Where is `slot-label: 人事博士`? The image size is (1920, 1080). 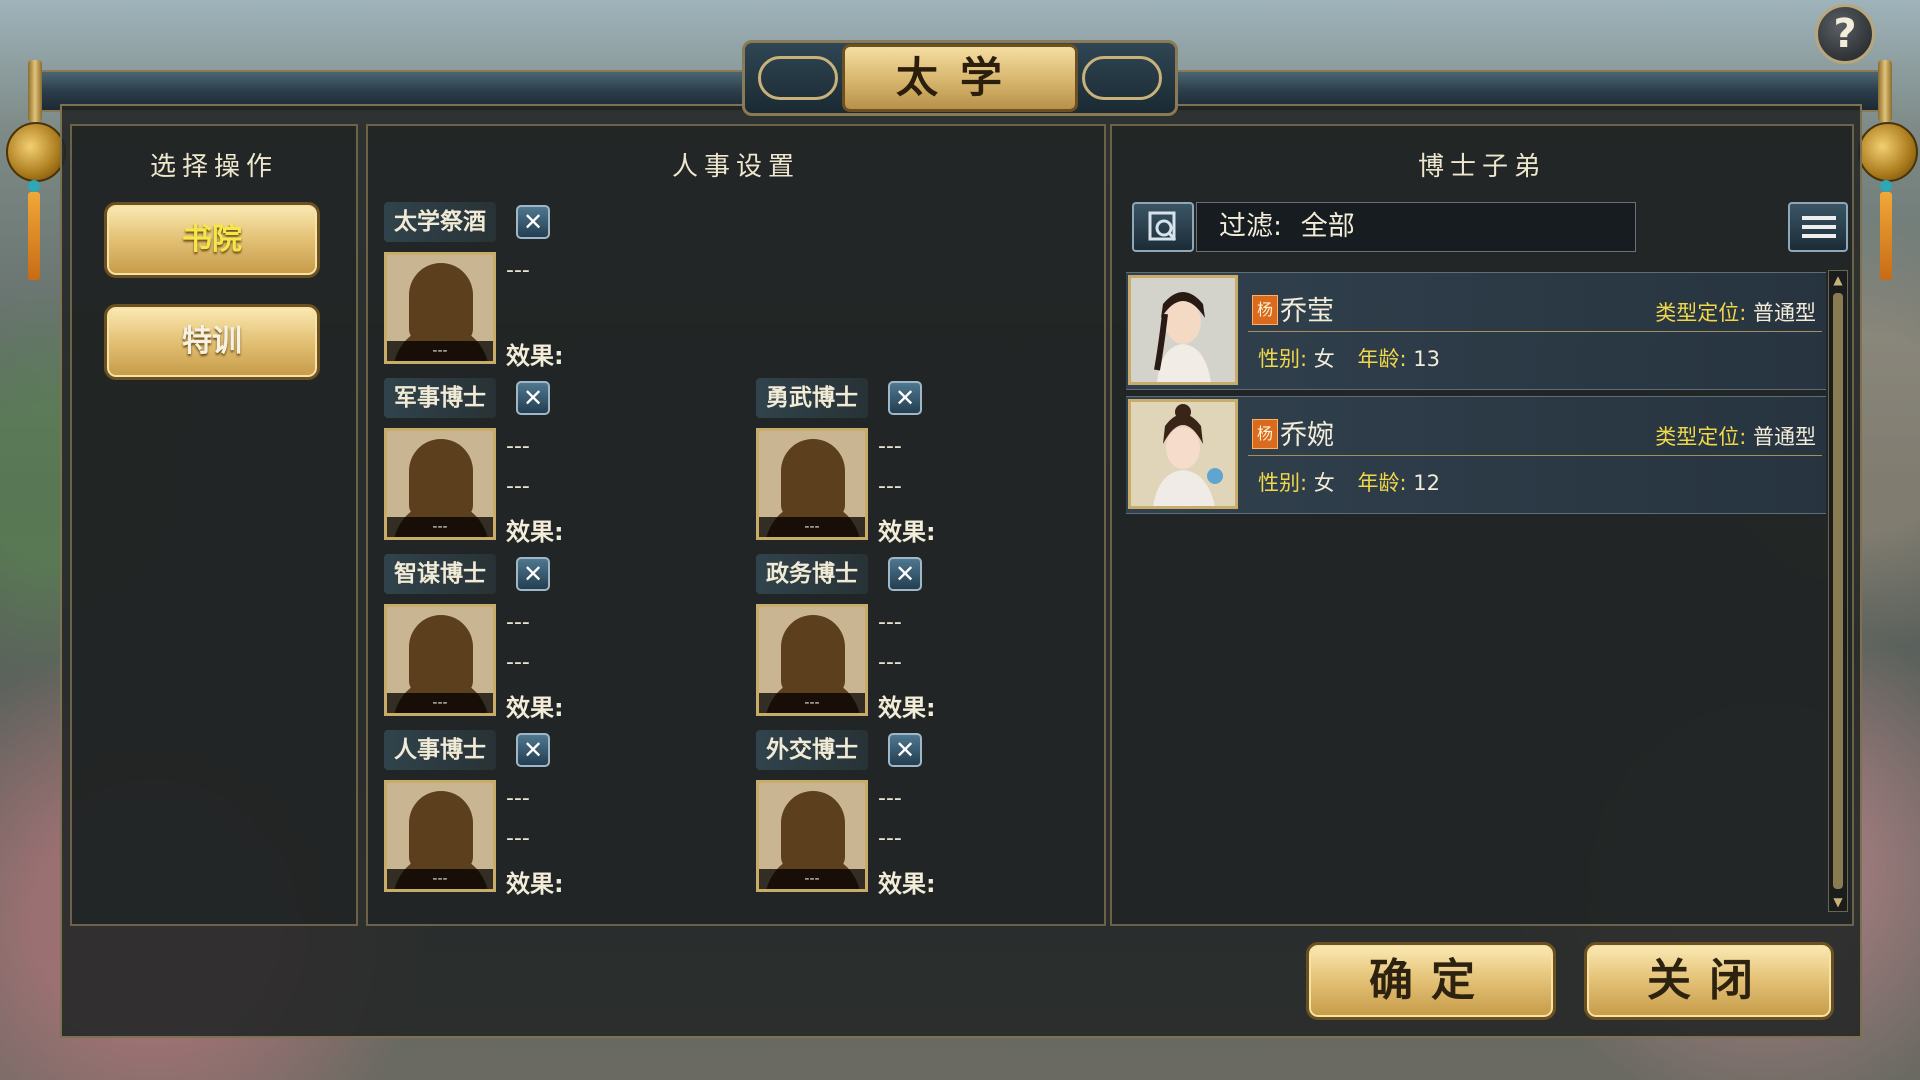 slot-label: 人事博士 is located at coordinates (440, 750).